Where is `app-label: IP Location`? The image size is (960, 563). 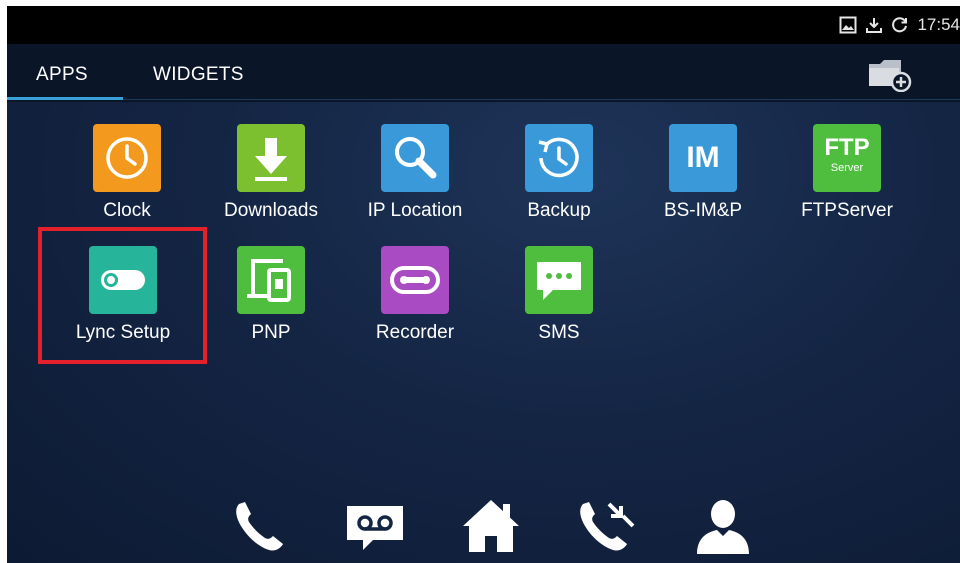
app-label: IP Location is located at coordinates (415, 210).